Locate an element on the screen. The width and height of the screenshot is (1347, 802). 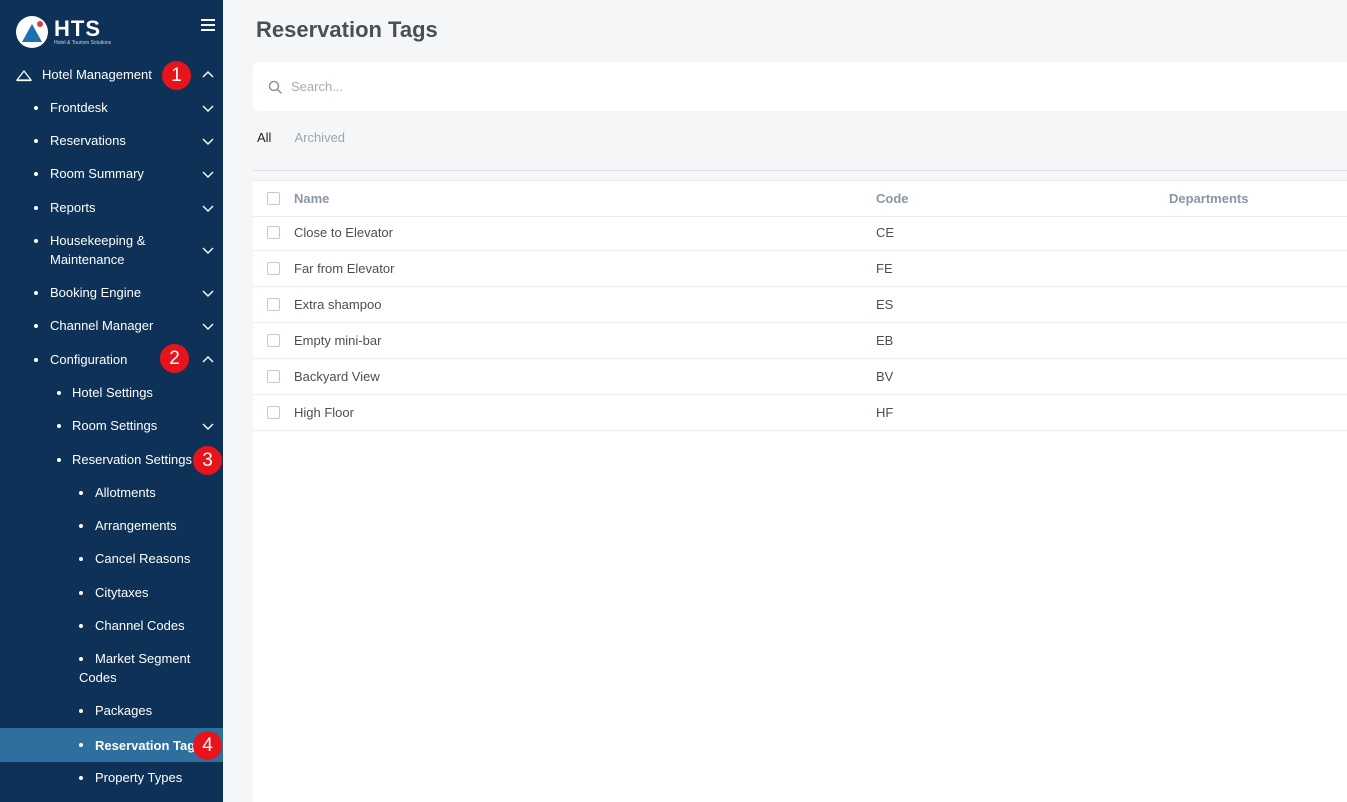
sidebar-item-packages: Packages is located at coordinates (111, 710).